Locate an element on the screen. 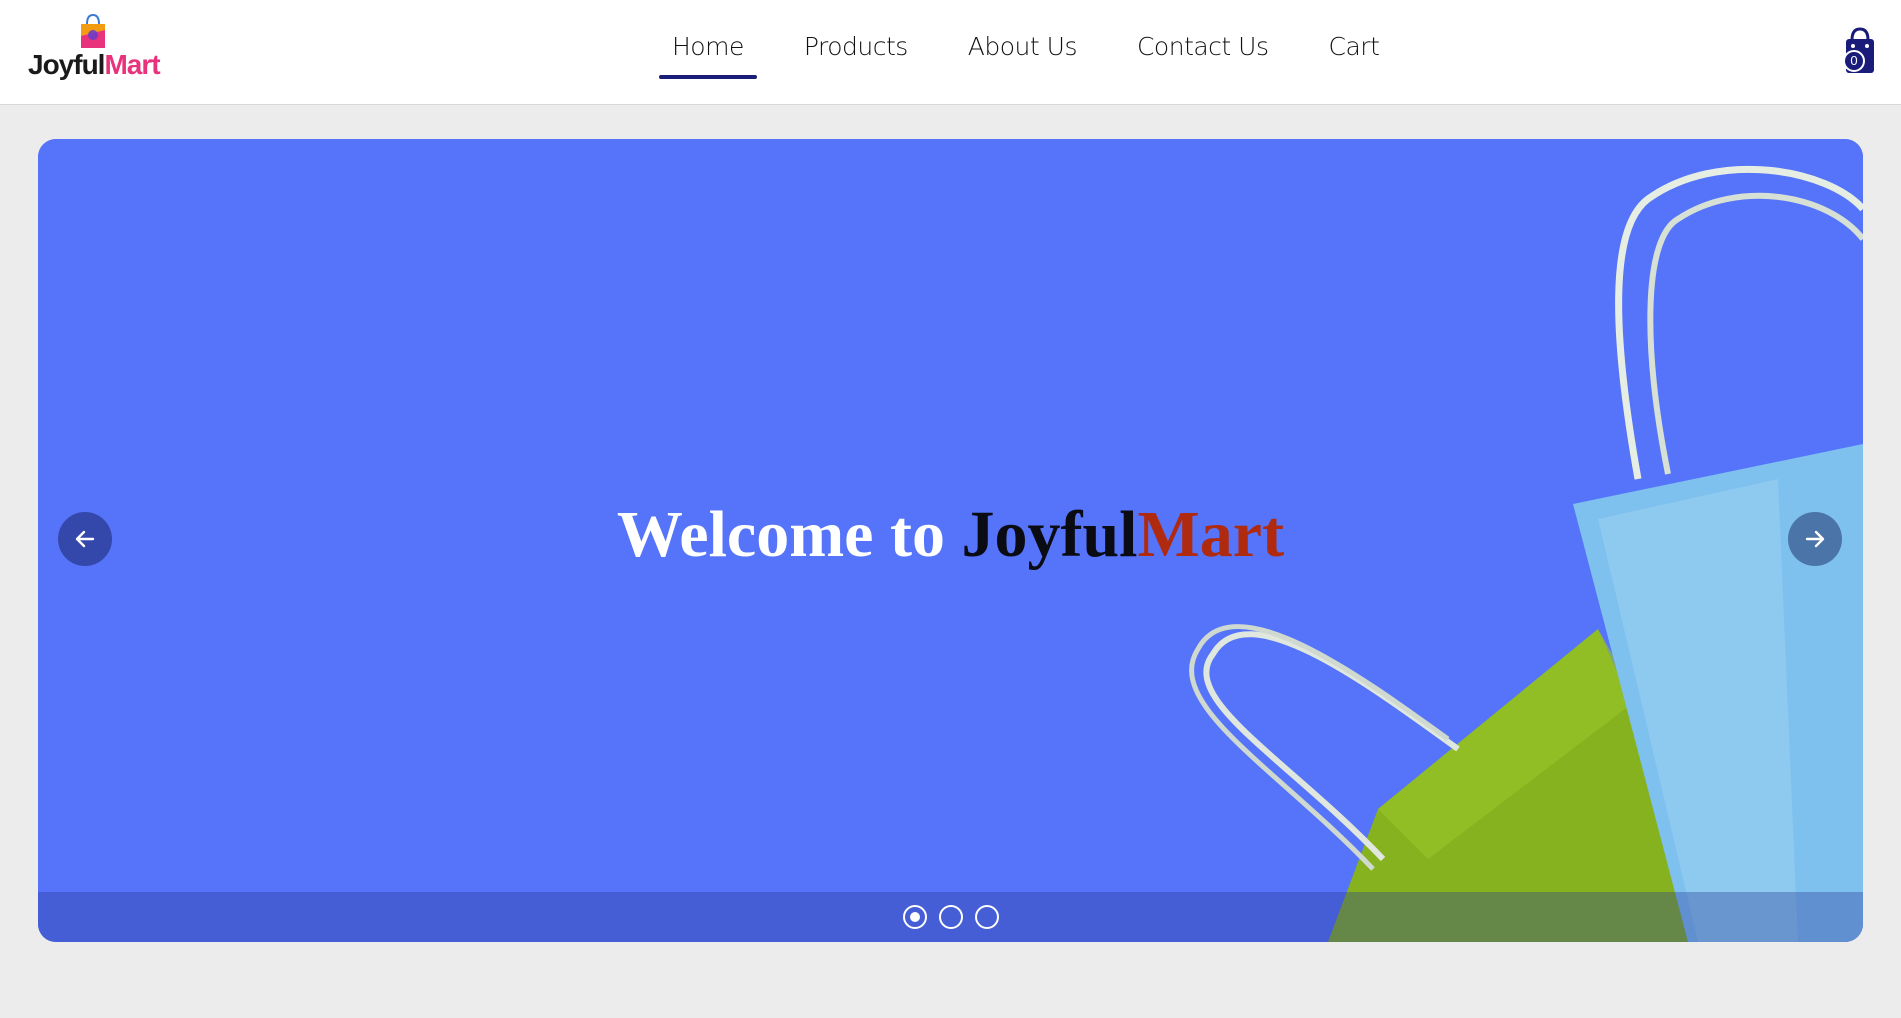 The image size is (1901, 1018). nav-contact-us: Contact Us is located at coordinates (1203, 52).